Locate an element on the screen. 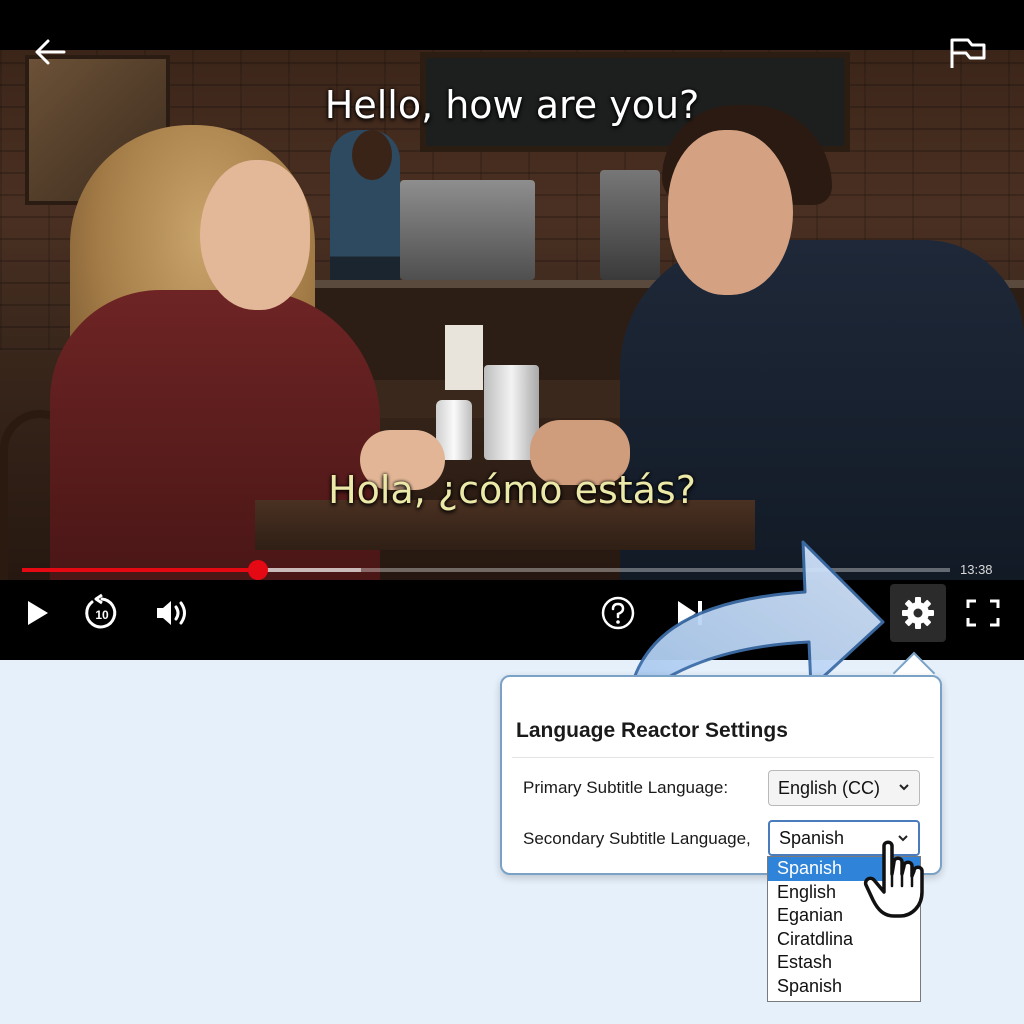 Image resolution: width=1024 pixels, height=1024 pixels. progress-bar is located at coordinates (486, 570).